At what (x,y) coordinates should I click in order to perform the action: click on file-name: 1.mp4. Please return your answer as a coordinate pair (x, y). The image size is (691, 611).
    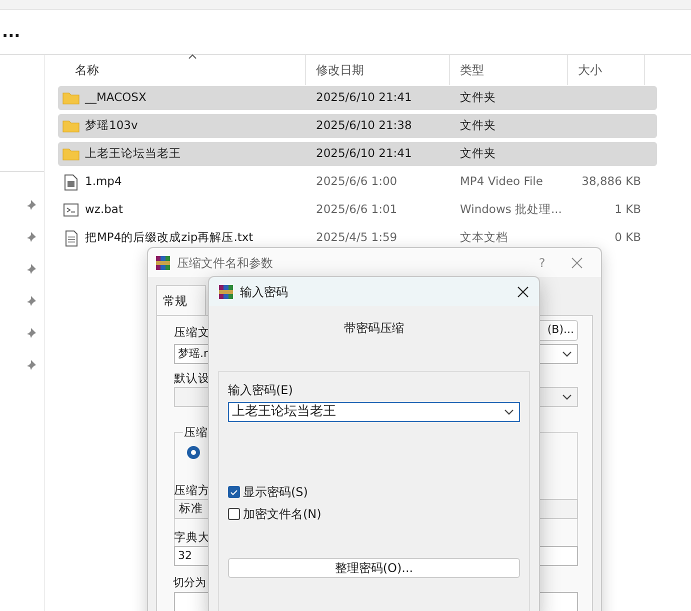
    Looking at the image, I should click on (103, 181).